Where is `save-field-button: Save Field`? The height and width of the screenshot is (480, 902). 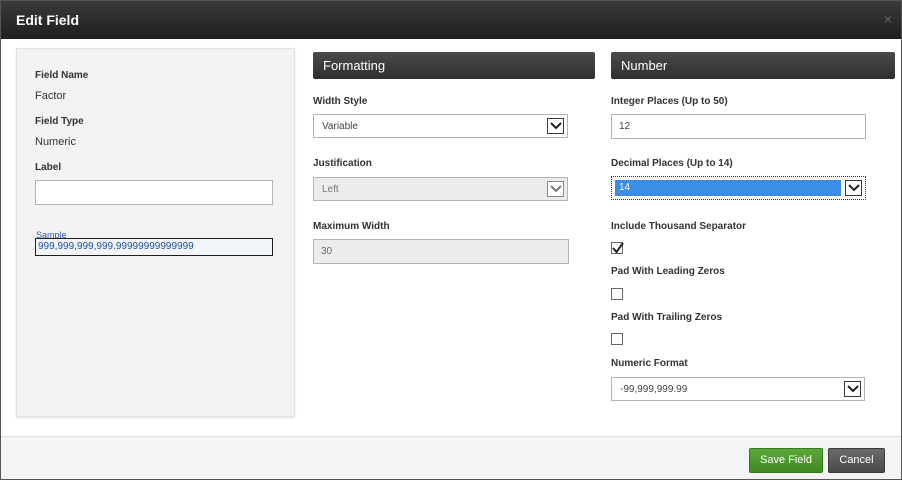
save-field-button: Save Field is located at coordinates (786, 460).